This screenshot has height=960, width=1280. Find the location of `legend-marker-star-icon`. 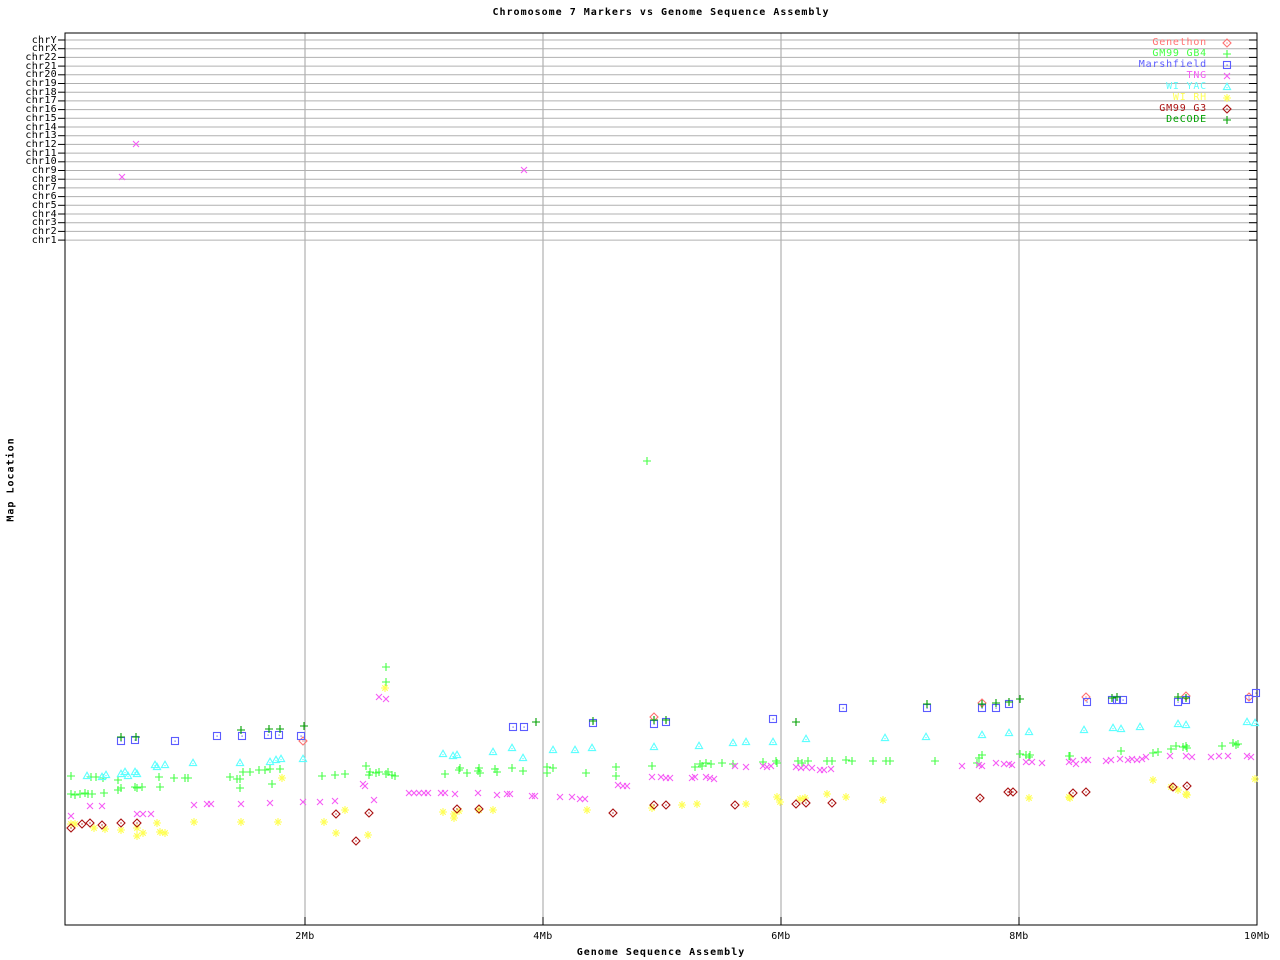

legend-marker-star-icon is located at coordinates (1227, 97).